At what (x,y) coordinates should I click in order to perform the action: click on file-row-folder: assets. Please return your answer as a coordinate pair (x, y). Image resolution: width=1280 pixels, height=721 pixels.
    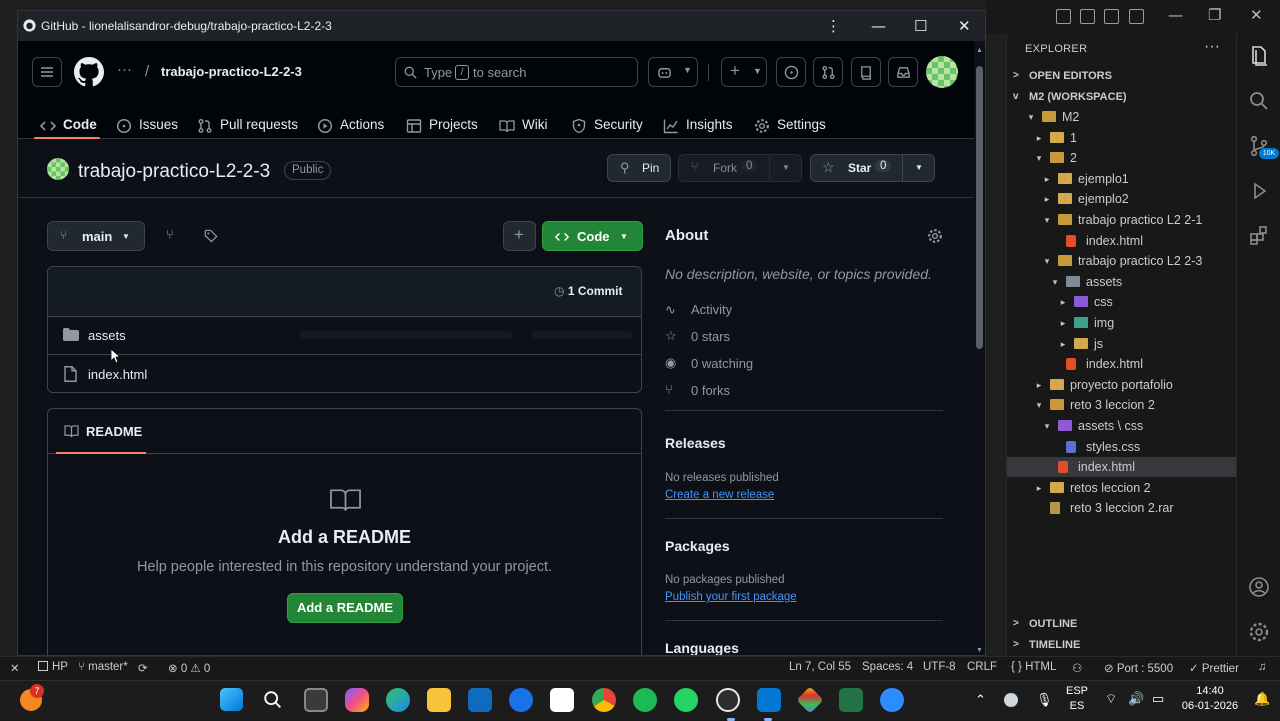
    Looking at the image, I should click on (344, 335).